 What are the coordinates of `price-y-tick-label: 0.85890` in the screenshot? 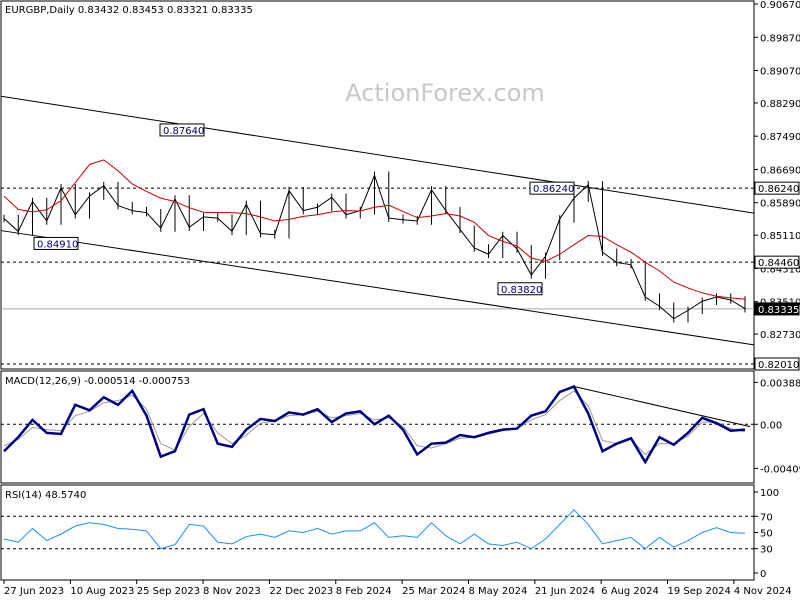 It's located at (780, 204).